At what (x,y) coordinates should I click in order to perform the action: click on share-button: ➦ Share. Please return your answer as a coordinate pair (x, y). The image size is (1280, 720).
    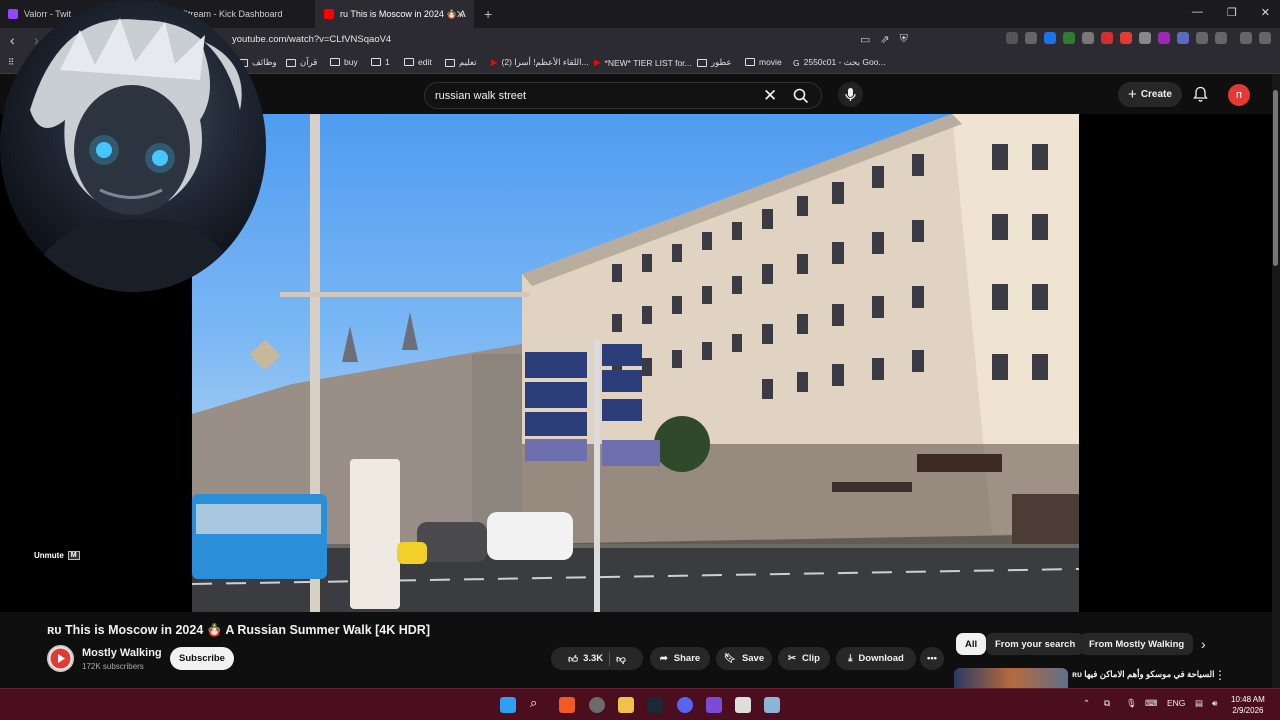
    Looking at the image, I should click on (680, 658).